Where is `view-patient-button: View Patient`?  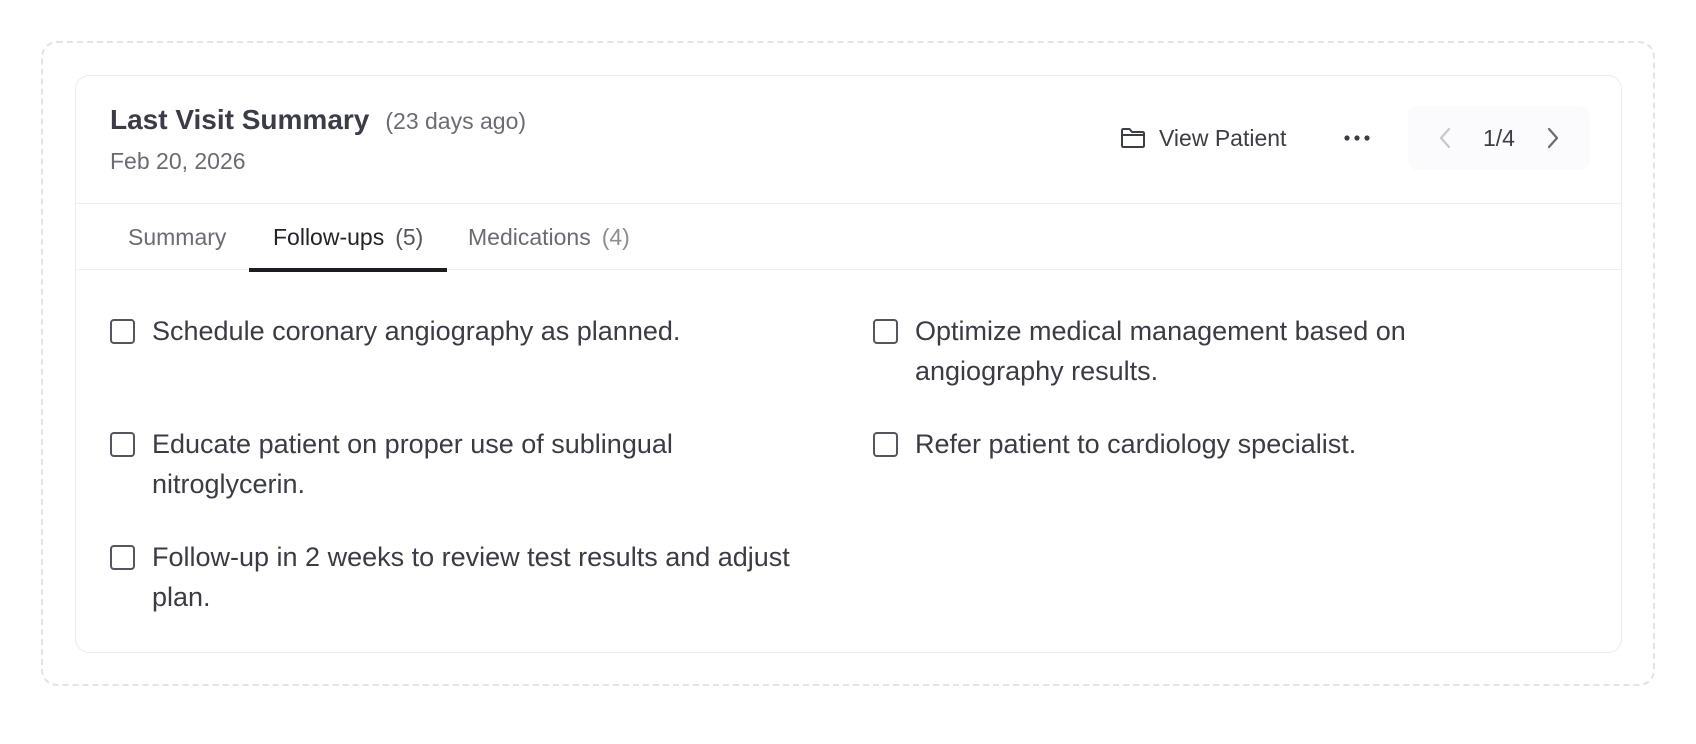
view-patient-button: View Patient is located at coordinates (1202, 138).